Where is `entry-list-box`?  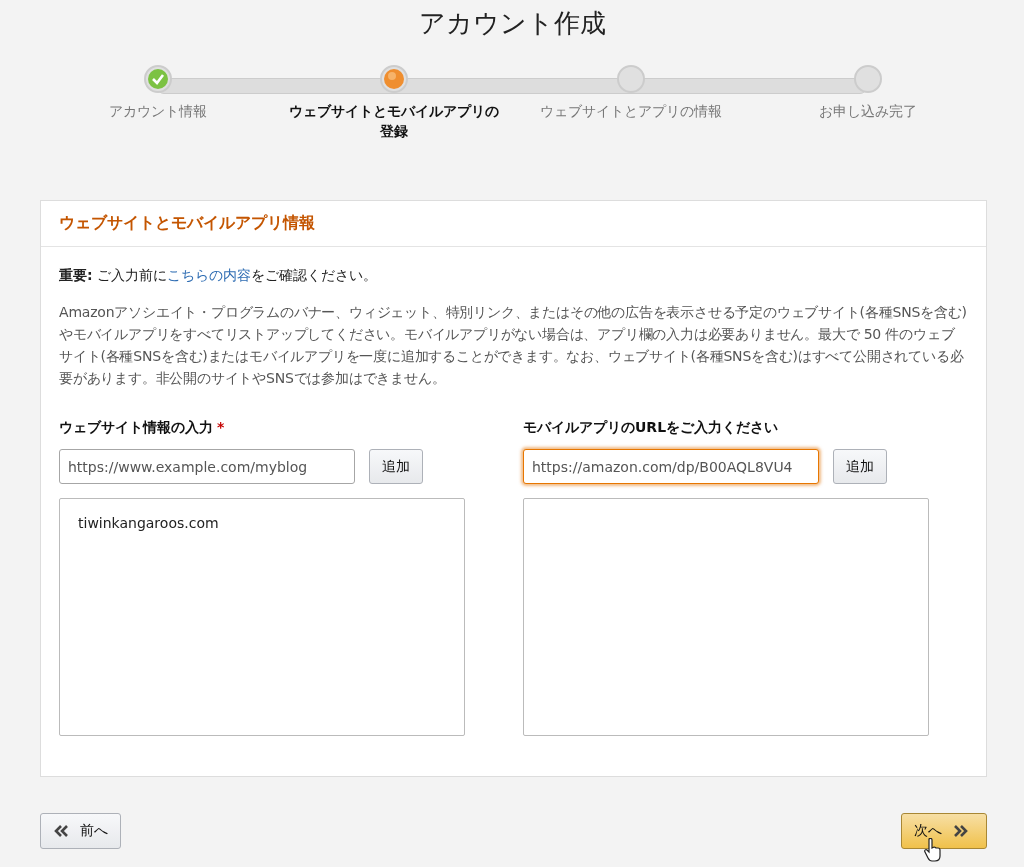
entry-list-box is located at coordinates (726, 617).